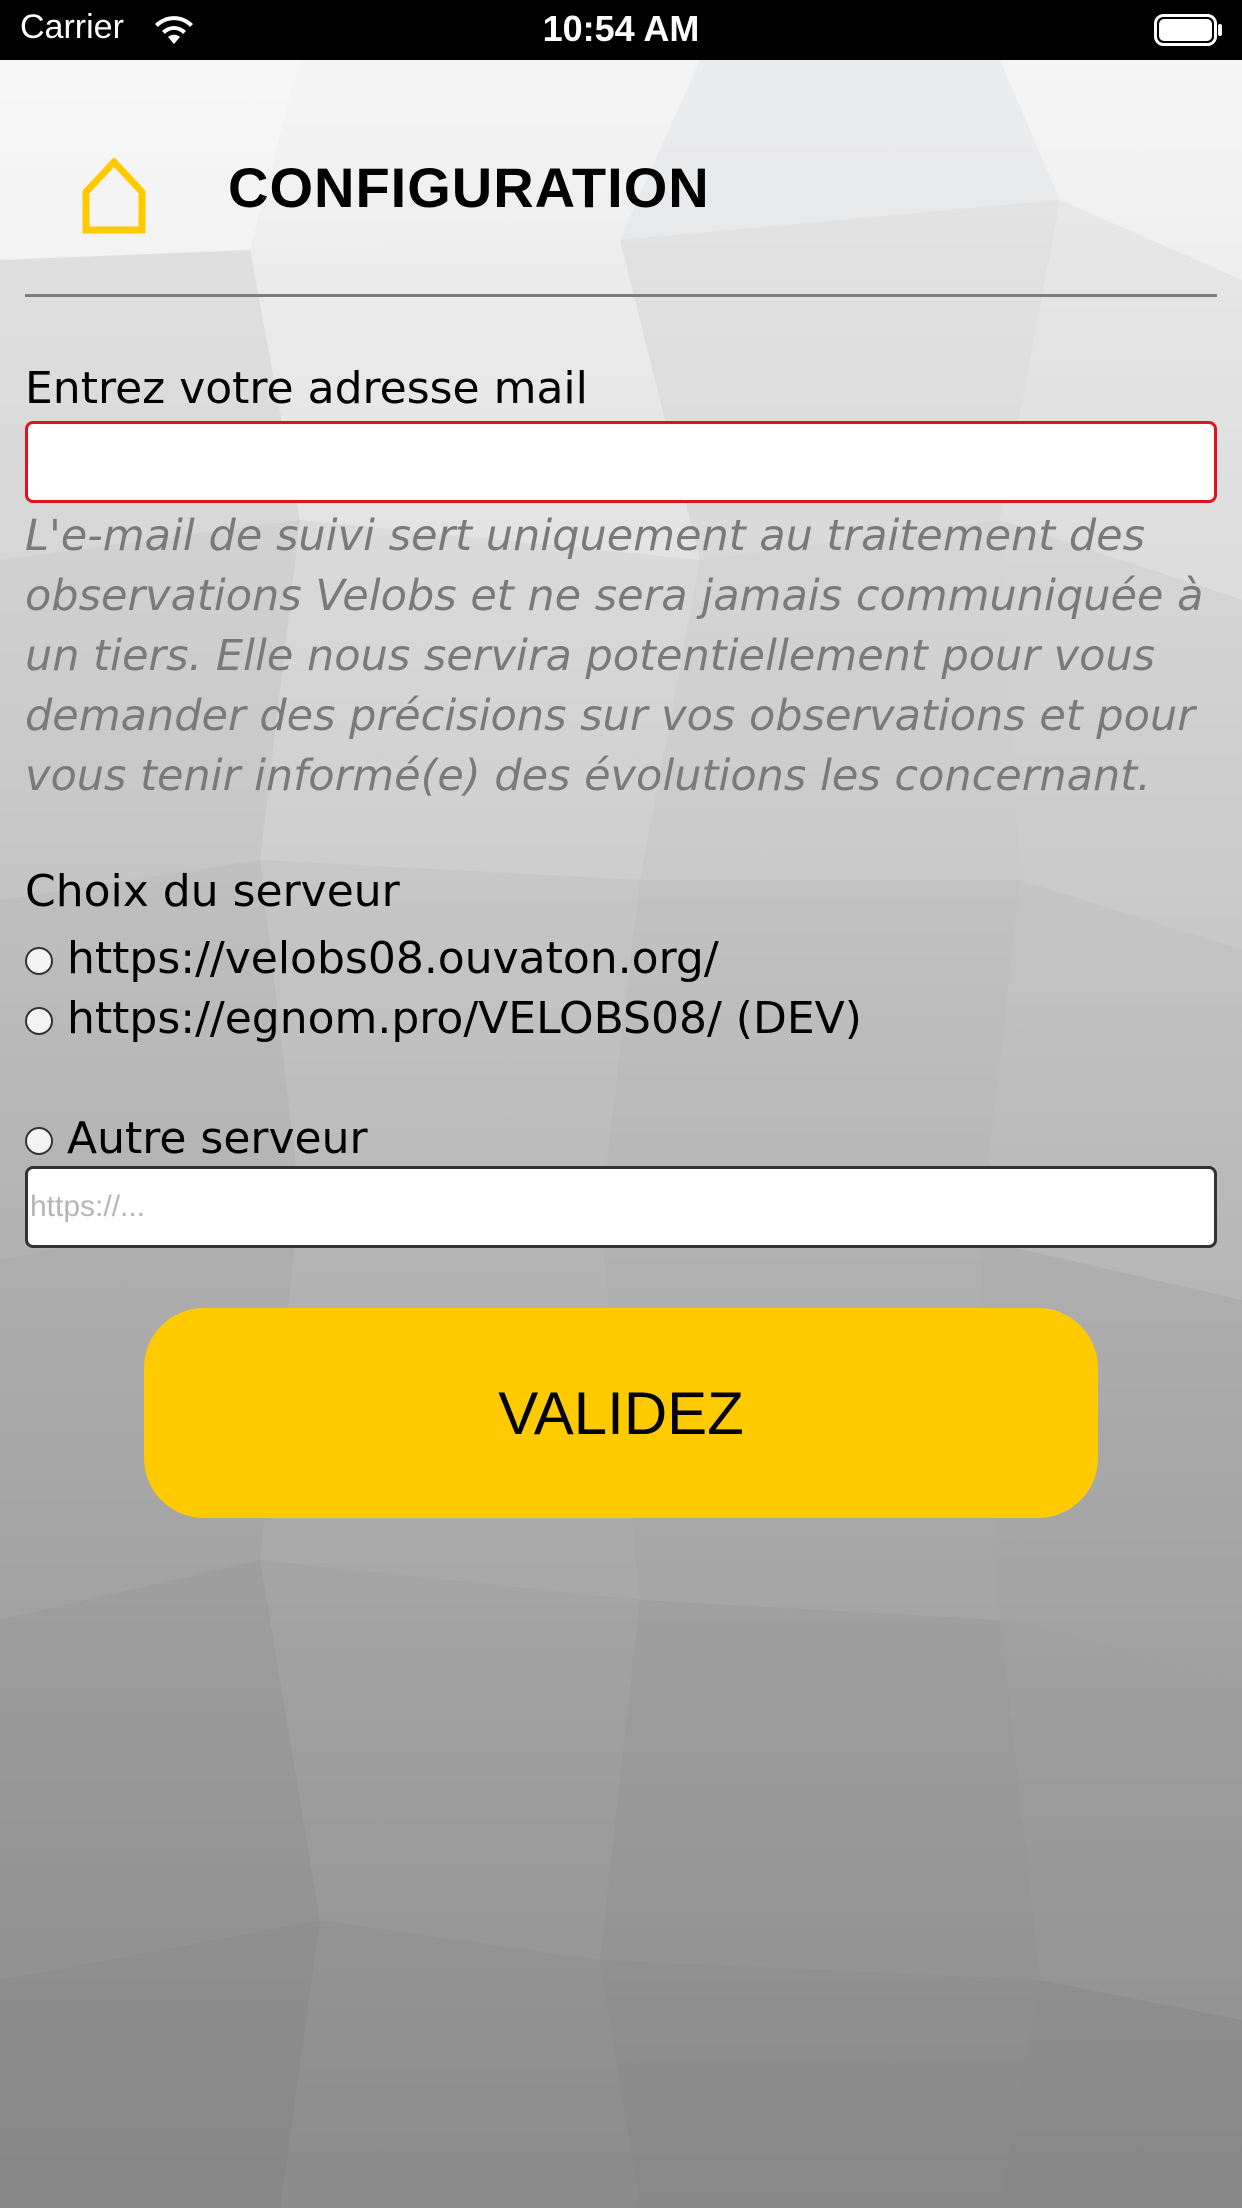 The height and width of the screenshot is (2208, 1242). I want to click on other-server-input, so click(621, 1207).